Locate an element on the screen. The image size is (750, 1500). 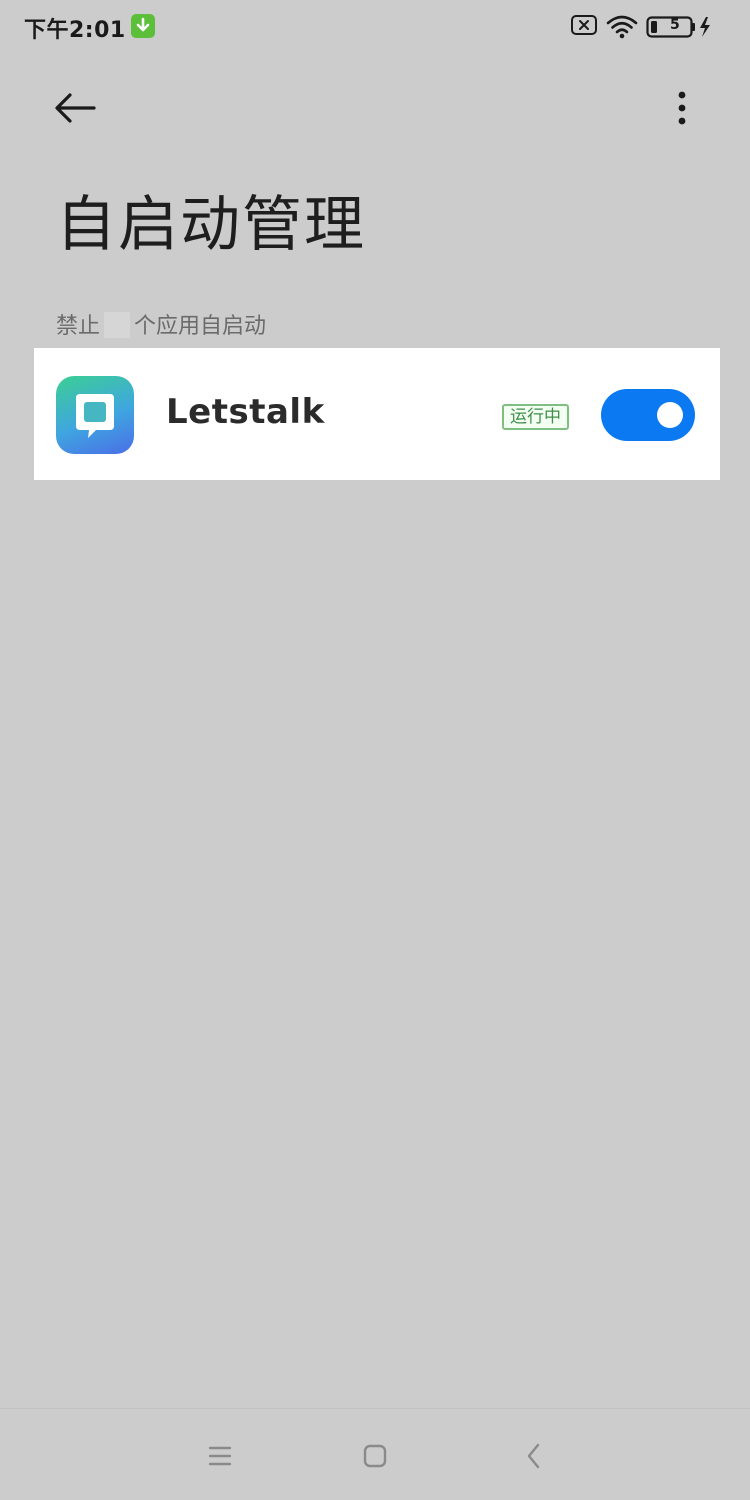
toggle-knob is located at coordinates (670, 415).